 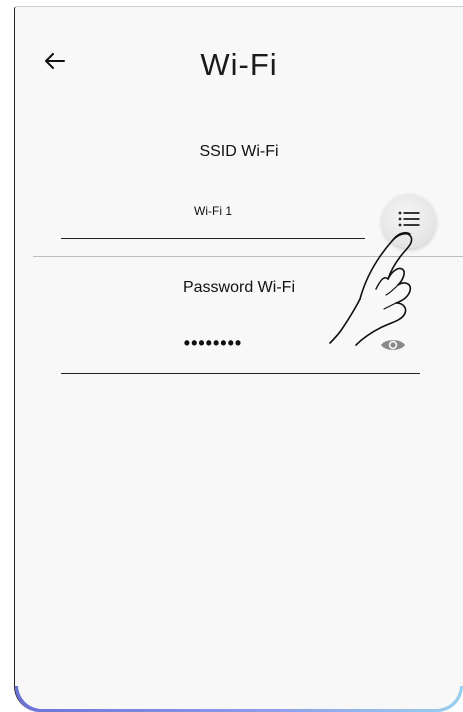 I want to click on screen-body, so click(x=239, y=689).